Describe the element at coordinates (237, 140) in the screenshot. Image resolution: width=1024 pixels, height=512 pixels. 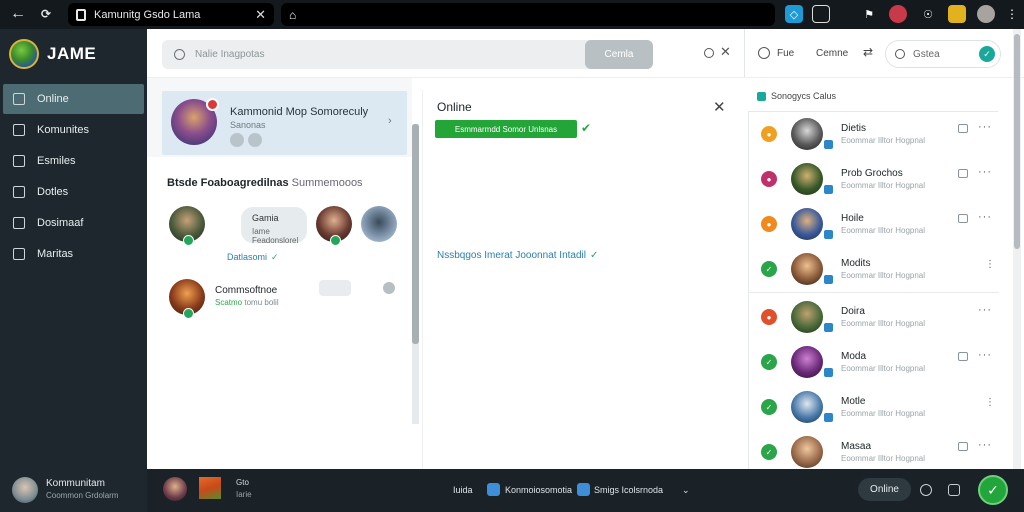
I see `reaction-icon` at that location.